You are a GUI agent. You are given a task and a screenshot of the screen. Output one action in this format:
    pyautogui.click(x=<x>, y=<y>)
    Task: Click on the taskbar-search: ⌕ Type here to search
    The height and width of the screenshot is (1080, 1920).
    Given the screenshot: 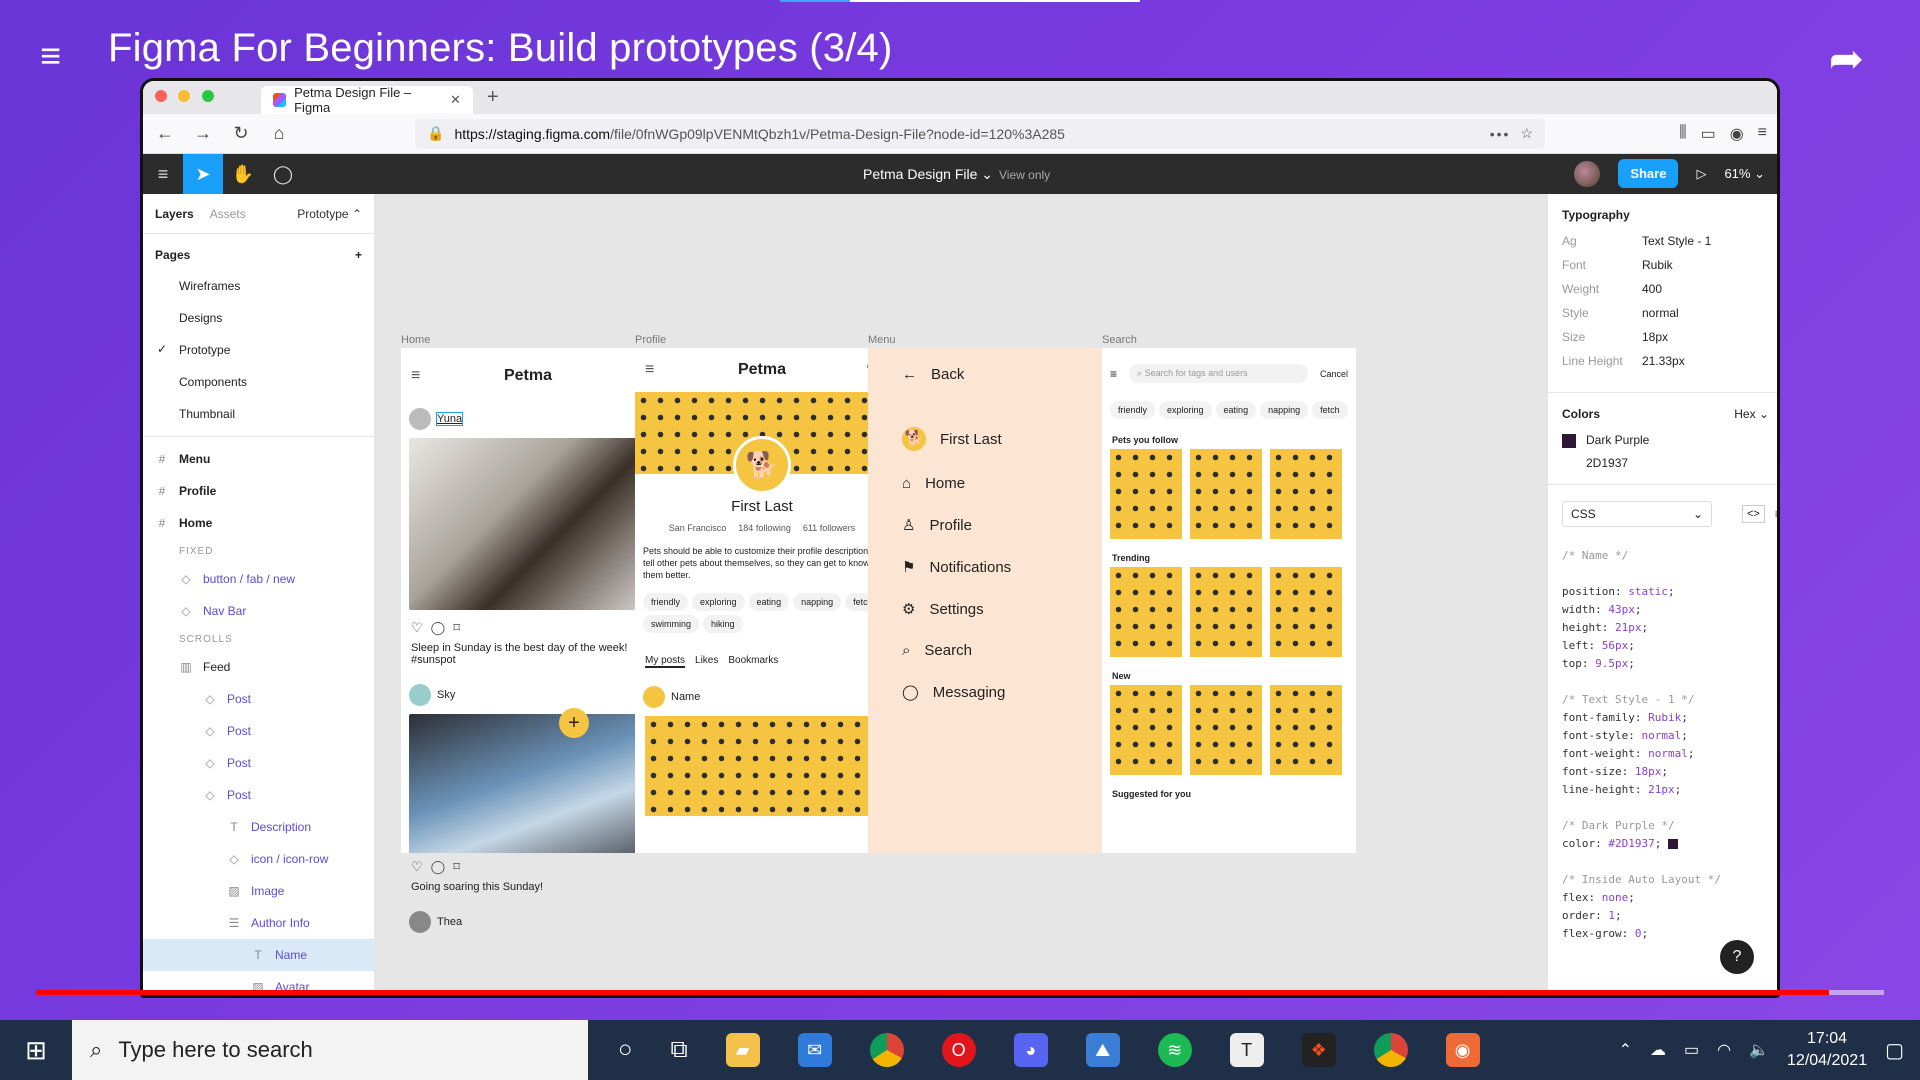 What is the action you would take?
    pyautogui.click(x=330, y=1050)
    